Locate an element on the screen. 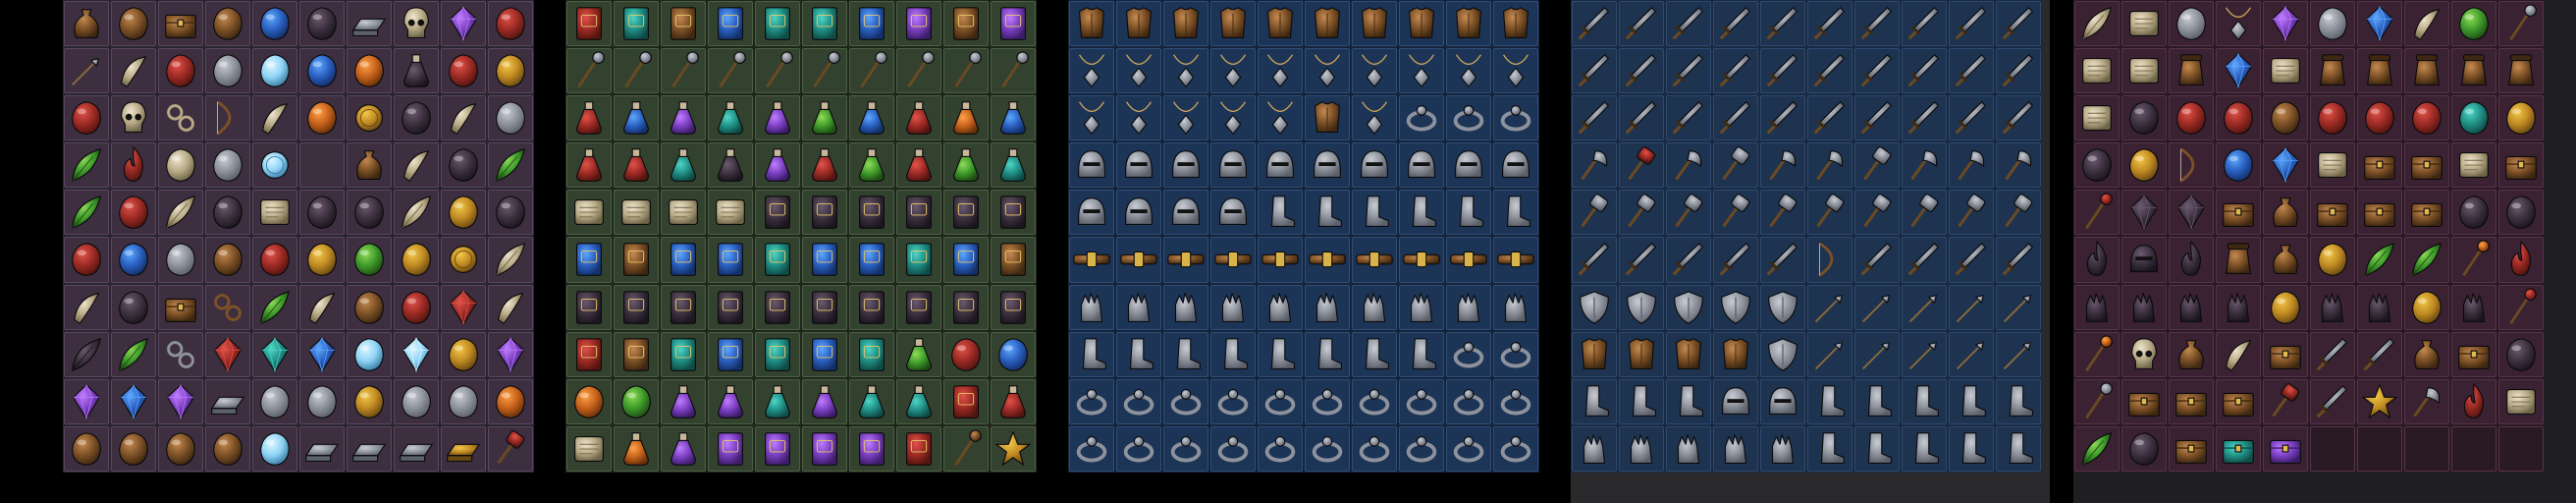  inventory-slot-spellbook is located at coordinates (1013, 213).